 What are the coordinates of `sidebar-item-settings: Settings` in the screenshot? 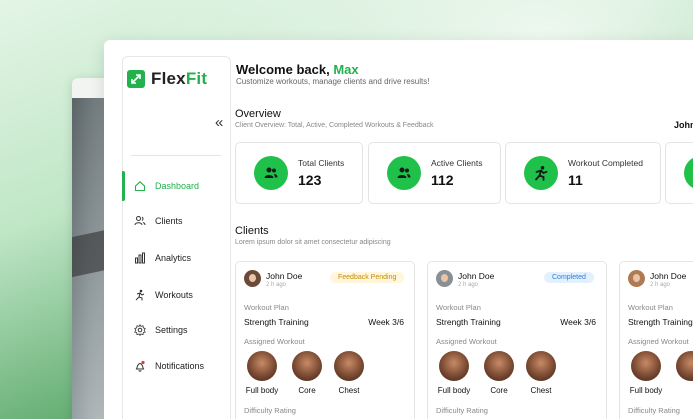 It's located at (176, 330).